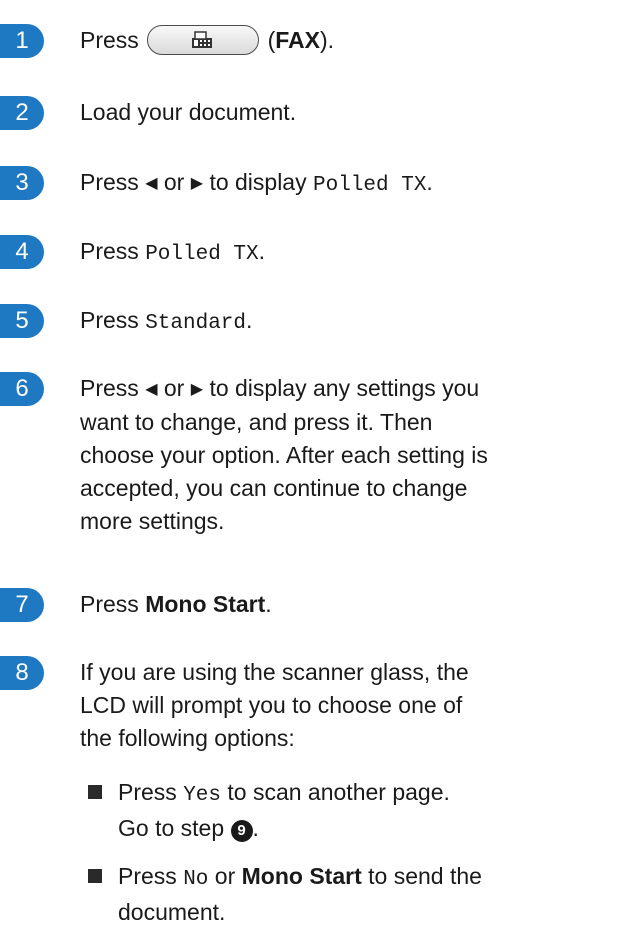 This screenshot has width=619, height=932. I want to click on text-line: If you are using the scanner glass, the, so click(274, 672).